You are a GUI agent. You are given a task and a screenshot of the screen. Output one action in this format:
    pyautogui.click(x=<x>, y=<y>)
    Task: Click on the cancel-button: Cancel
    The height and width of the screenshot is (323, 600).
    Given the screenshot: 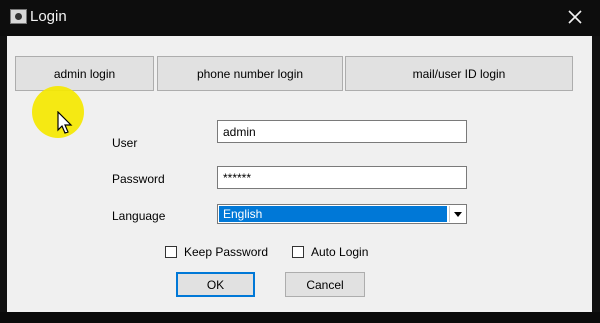 What is the action you would take?
    pyautogui.click(x=325, y=284)
    